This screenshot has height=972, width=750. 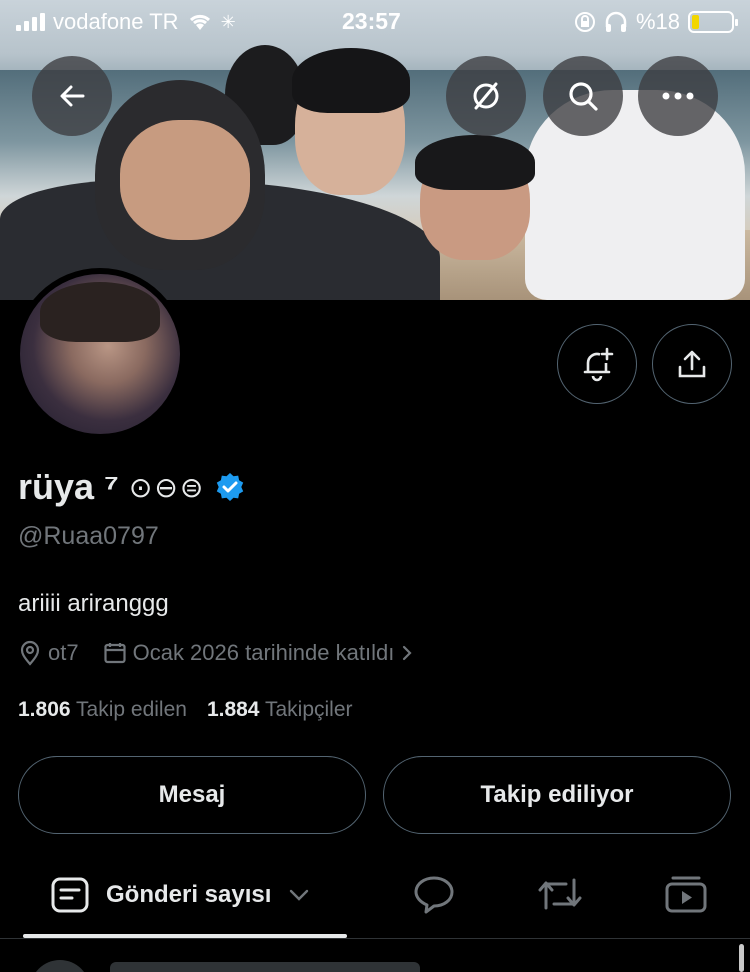 I want to click on profile-meta: ot7 Ocak 2026 tarihinde katıldı, so click(x=224, y=653).